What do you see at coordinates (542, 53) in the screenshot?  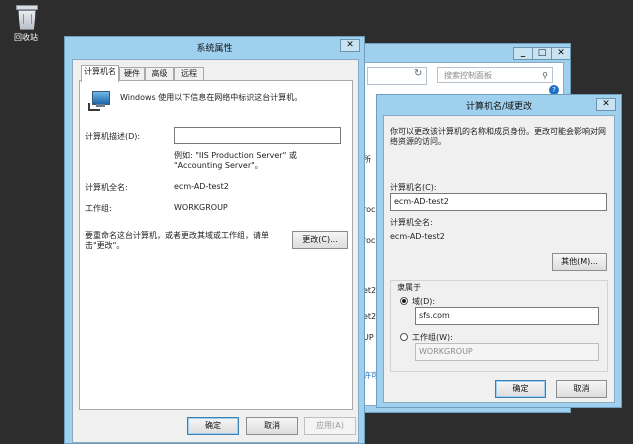 I see `maximize-button: □` at bounding box center [542, 53].